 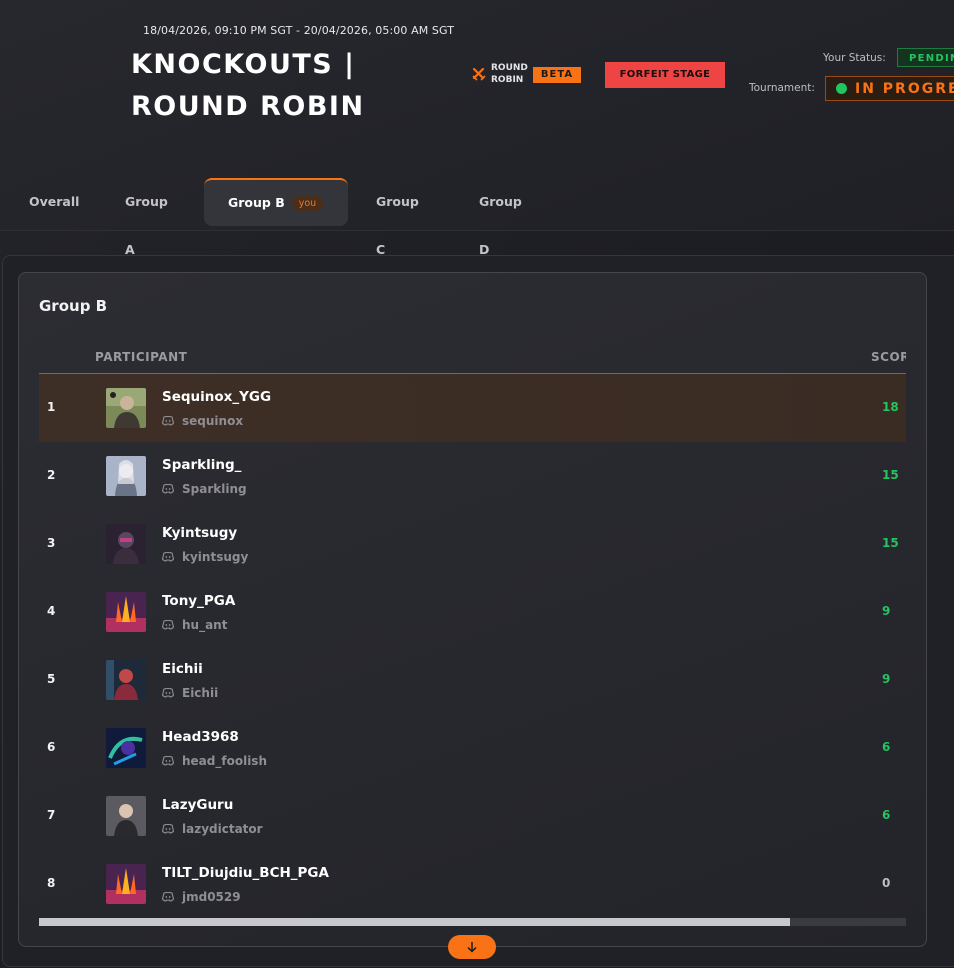 What do you see at coordinates (201, 465) in the screenshot?
I see `participant-name: Sparkling_` at bounding box center [201, 465].